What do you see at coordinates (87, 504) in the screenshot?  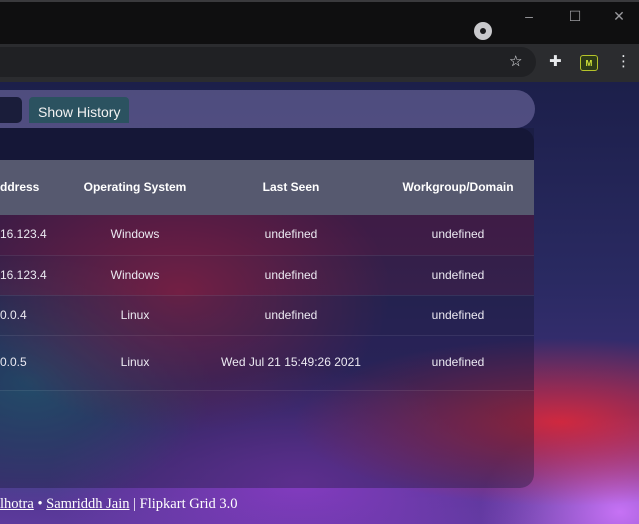 I see `author-link-samriddh-jain: Samriddh Jain` at bounding box center [87, 504].